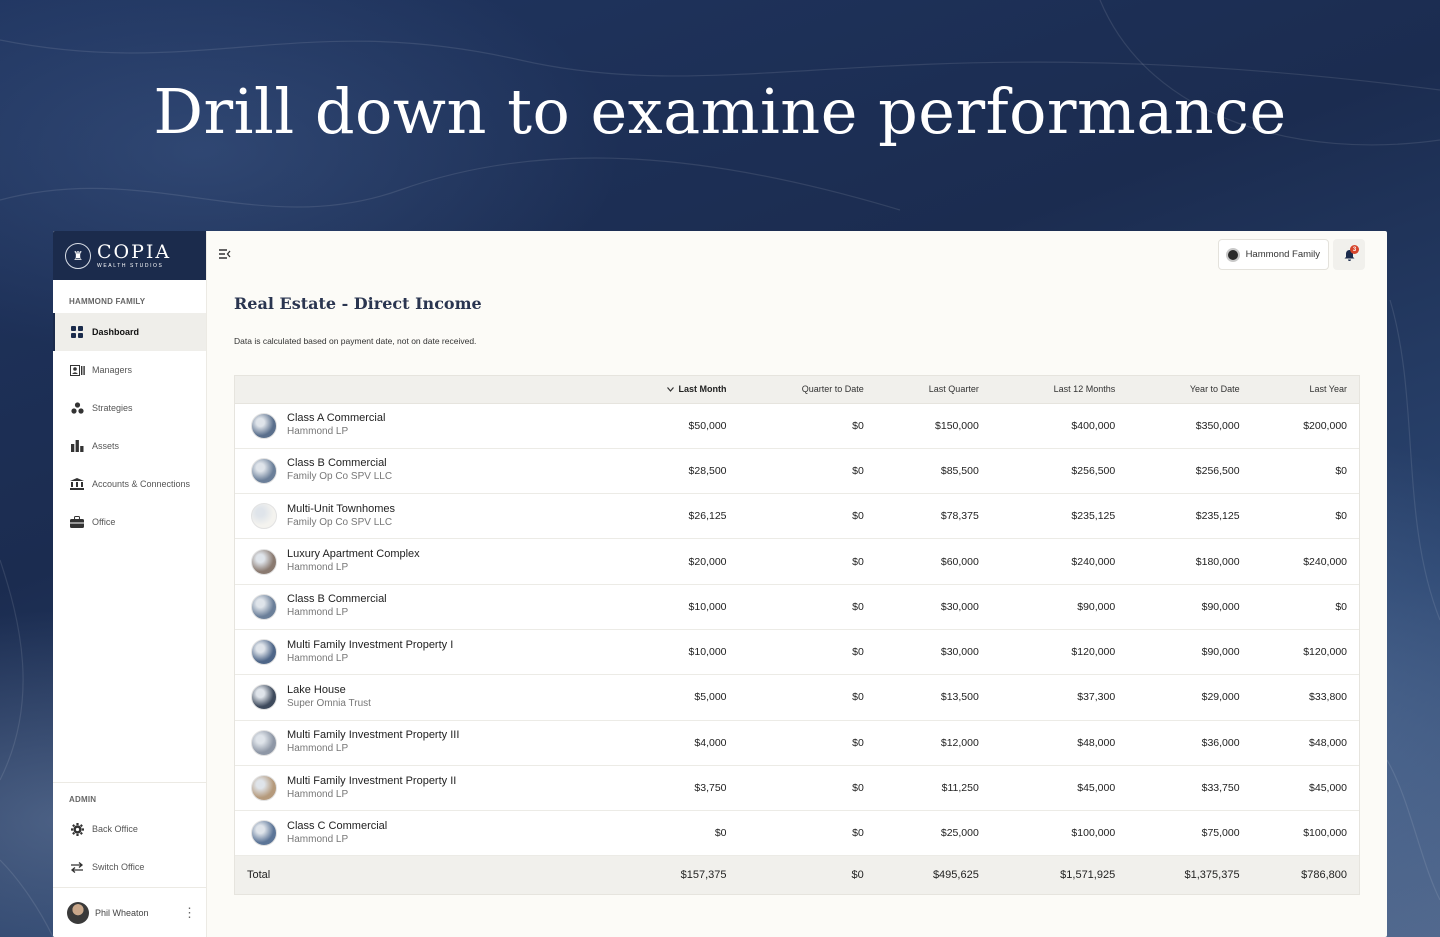 This screenshot has height=937, width=1440. What do you see at coordinates (129, 484) in the screenshot?
I see `sidebar-item-accounts-connections: Accounts & Connections` at bounding box center [129, 484].